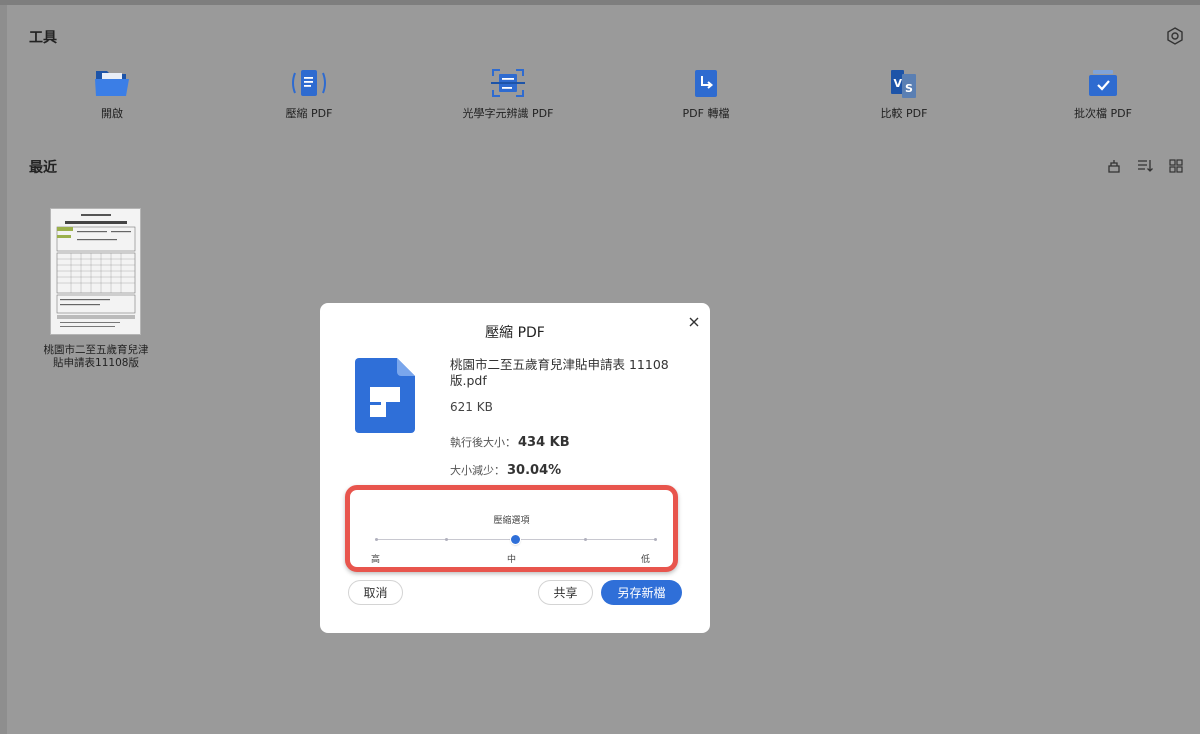 The image size is (1200, 734). I want to click on option-high-label: 高, so click(375, 558).